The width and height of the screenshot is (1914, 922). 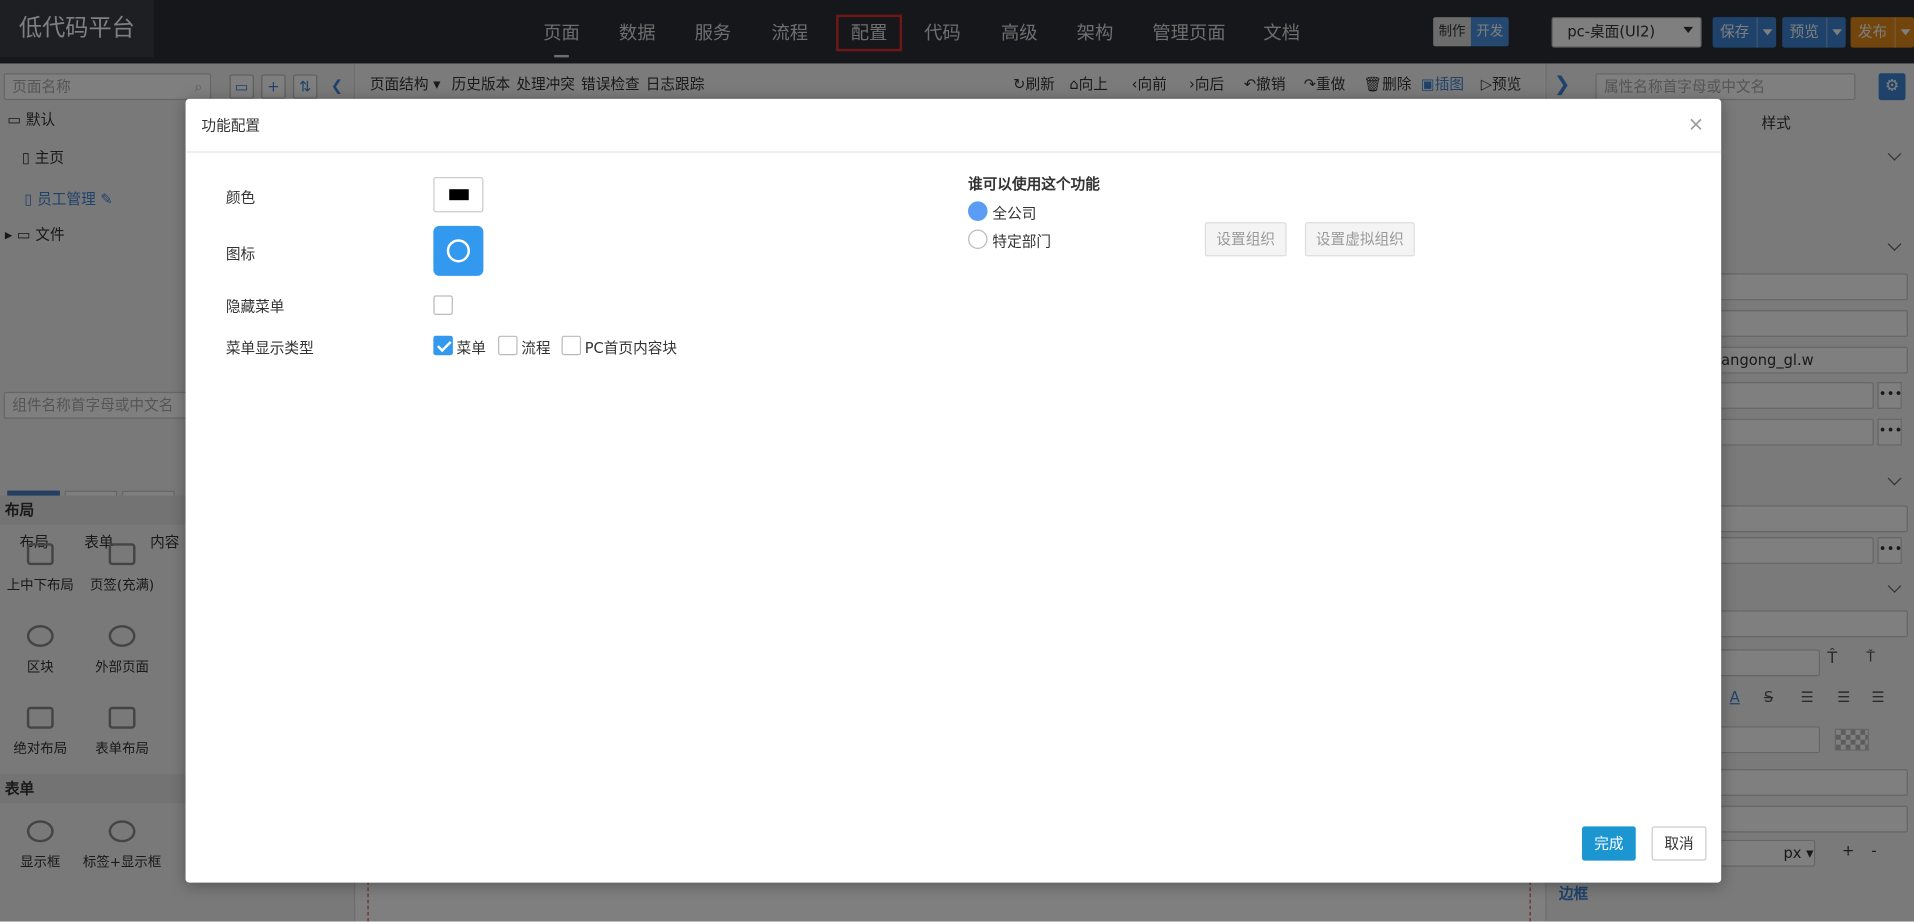 What do you see at coordinates (1696, 123) in the screenshot?
I see `close-icon: ×` at bounding box center [1696, 123].